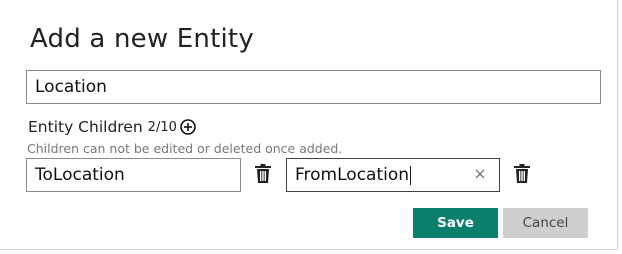 Image resolution: width=622 pixels, height=254 pixels. I want to click on clear-input-button, so click(480, 174).